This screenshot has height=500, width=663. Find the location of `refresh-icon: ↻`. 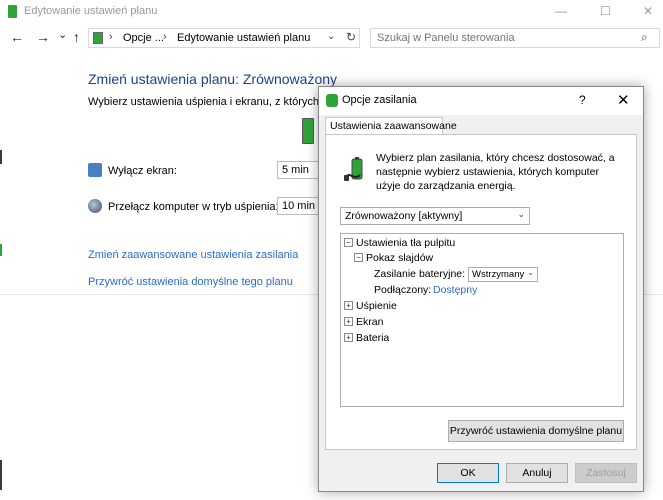

refresh-icon: ↻ is located at coordinates (351, 37).